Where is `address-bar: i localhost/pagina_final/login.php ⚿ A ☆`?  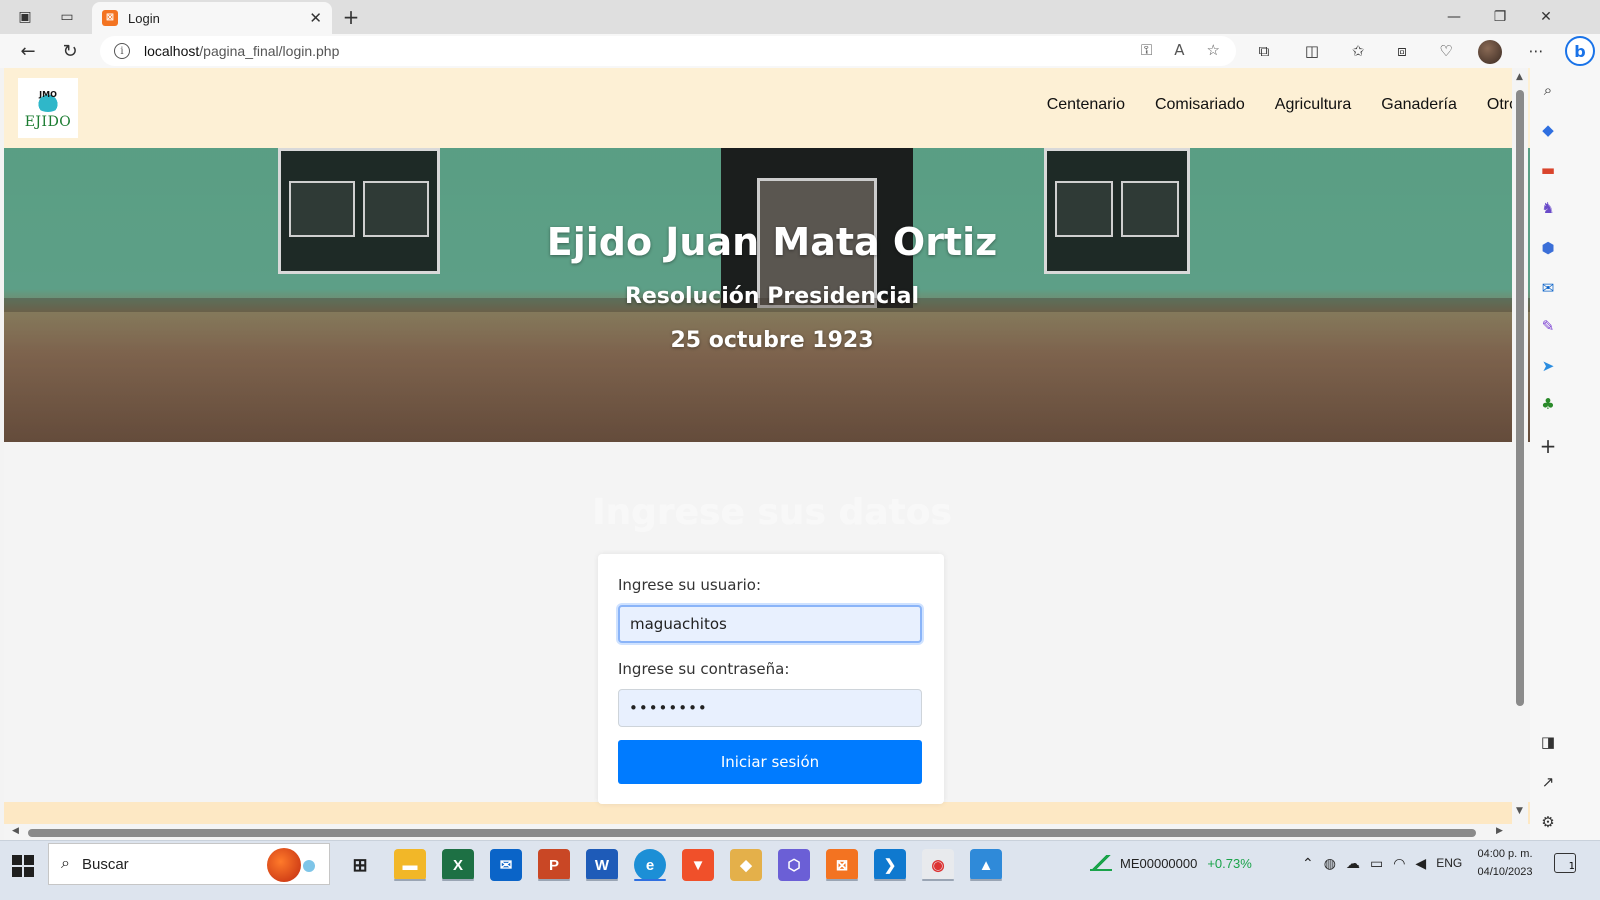 address-bar: i localhost/pagina_final/login.php ⚿ A ☆ is located at coordinates (668, 51).